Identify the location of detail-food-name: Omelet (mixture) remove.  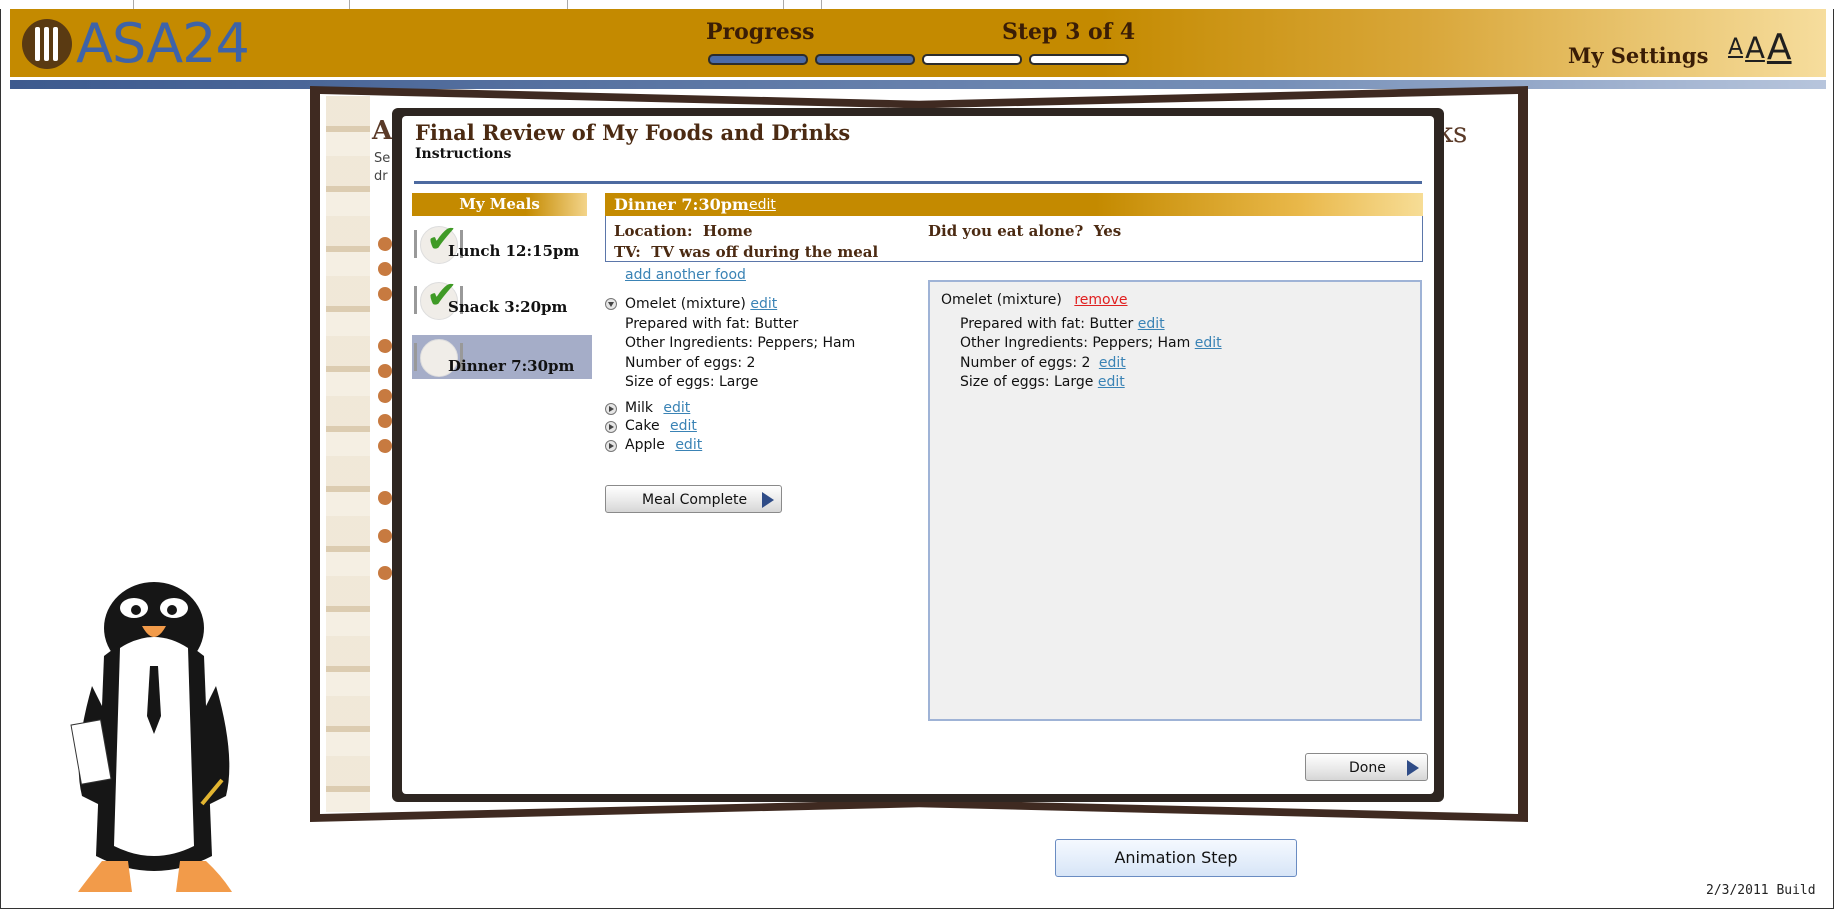
(1034, 300).